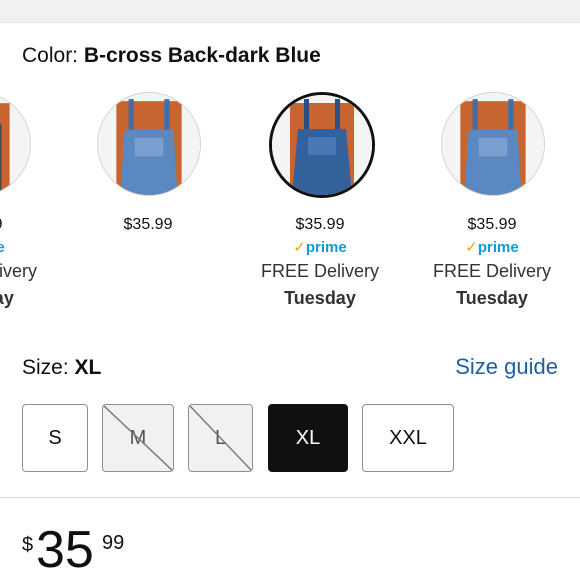 The width and height of the screenshot is (580, 580). What do you see at coordinates (65, 550) in the screenshot?
I see `price-whole: 35` at bounding box center [65, 550].